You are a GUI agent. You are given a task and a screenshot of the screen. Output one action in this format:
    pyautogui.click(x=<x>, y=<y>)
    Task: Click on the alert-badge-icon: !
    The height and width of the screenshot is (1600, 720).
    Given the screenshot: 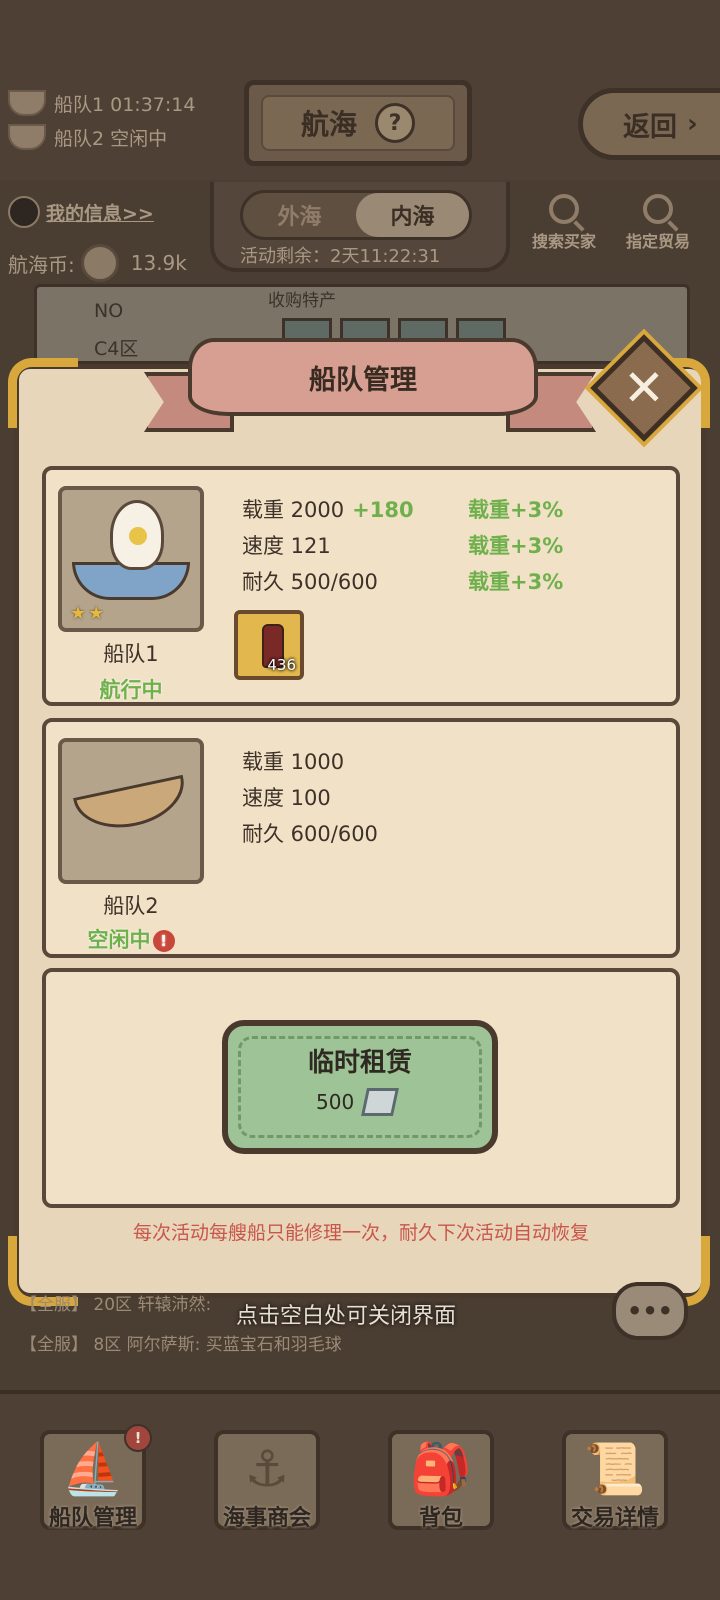 What is the action you would take?
    pyautogui.click(x=138, y=1438)
    